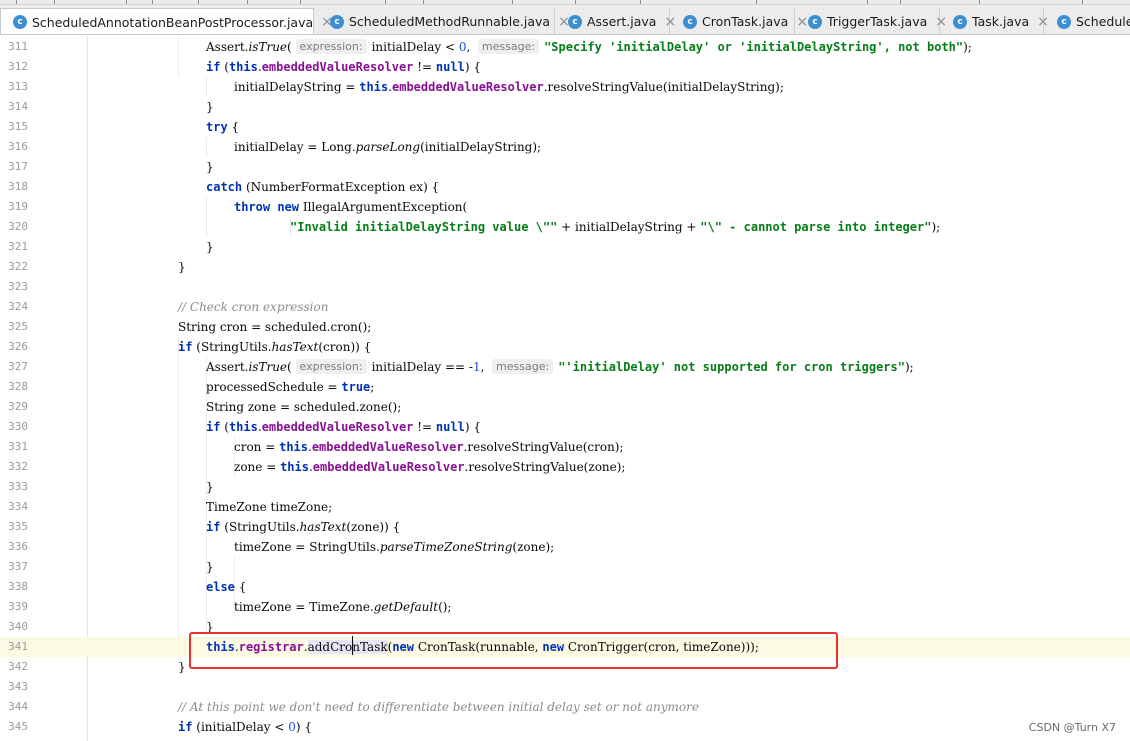 The height and width of the screenshot is (741, 1130). Describe the element at coordinates (565, 187) in the screenshot. I see `code-line: 318 catch (NumberFormatException ex) {` at that location.